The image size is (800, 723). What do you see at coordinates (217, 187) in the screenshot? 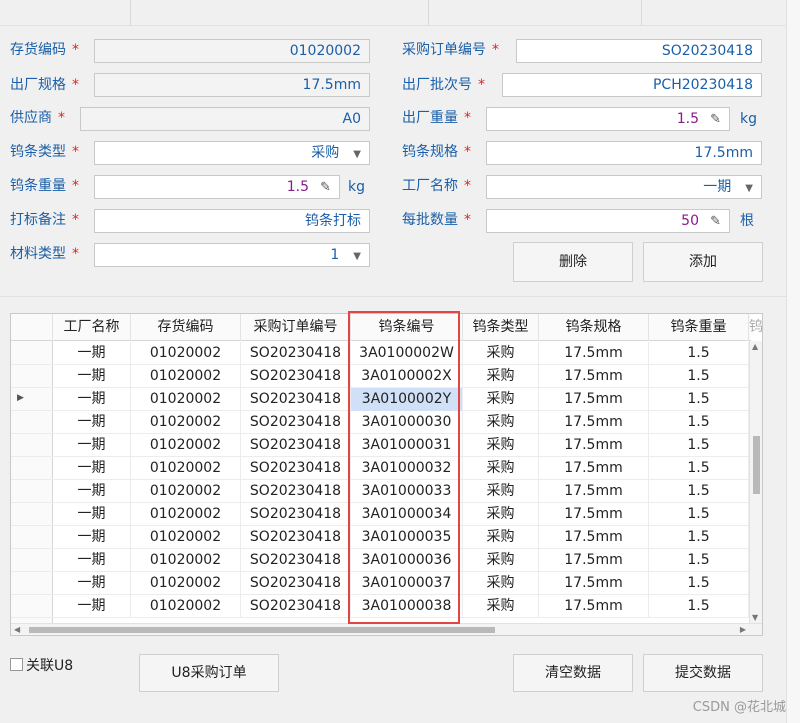
I see `tungsten-weight-field: 1.5 ✎` at bounding box center [217, 187].